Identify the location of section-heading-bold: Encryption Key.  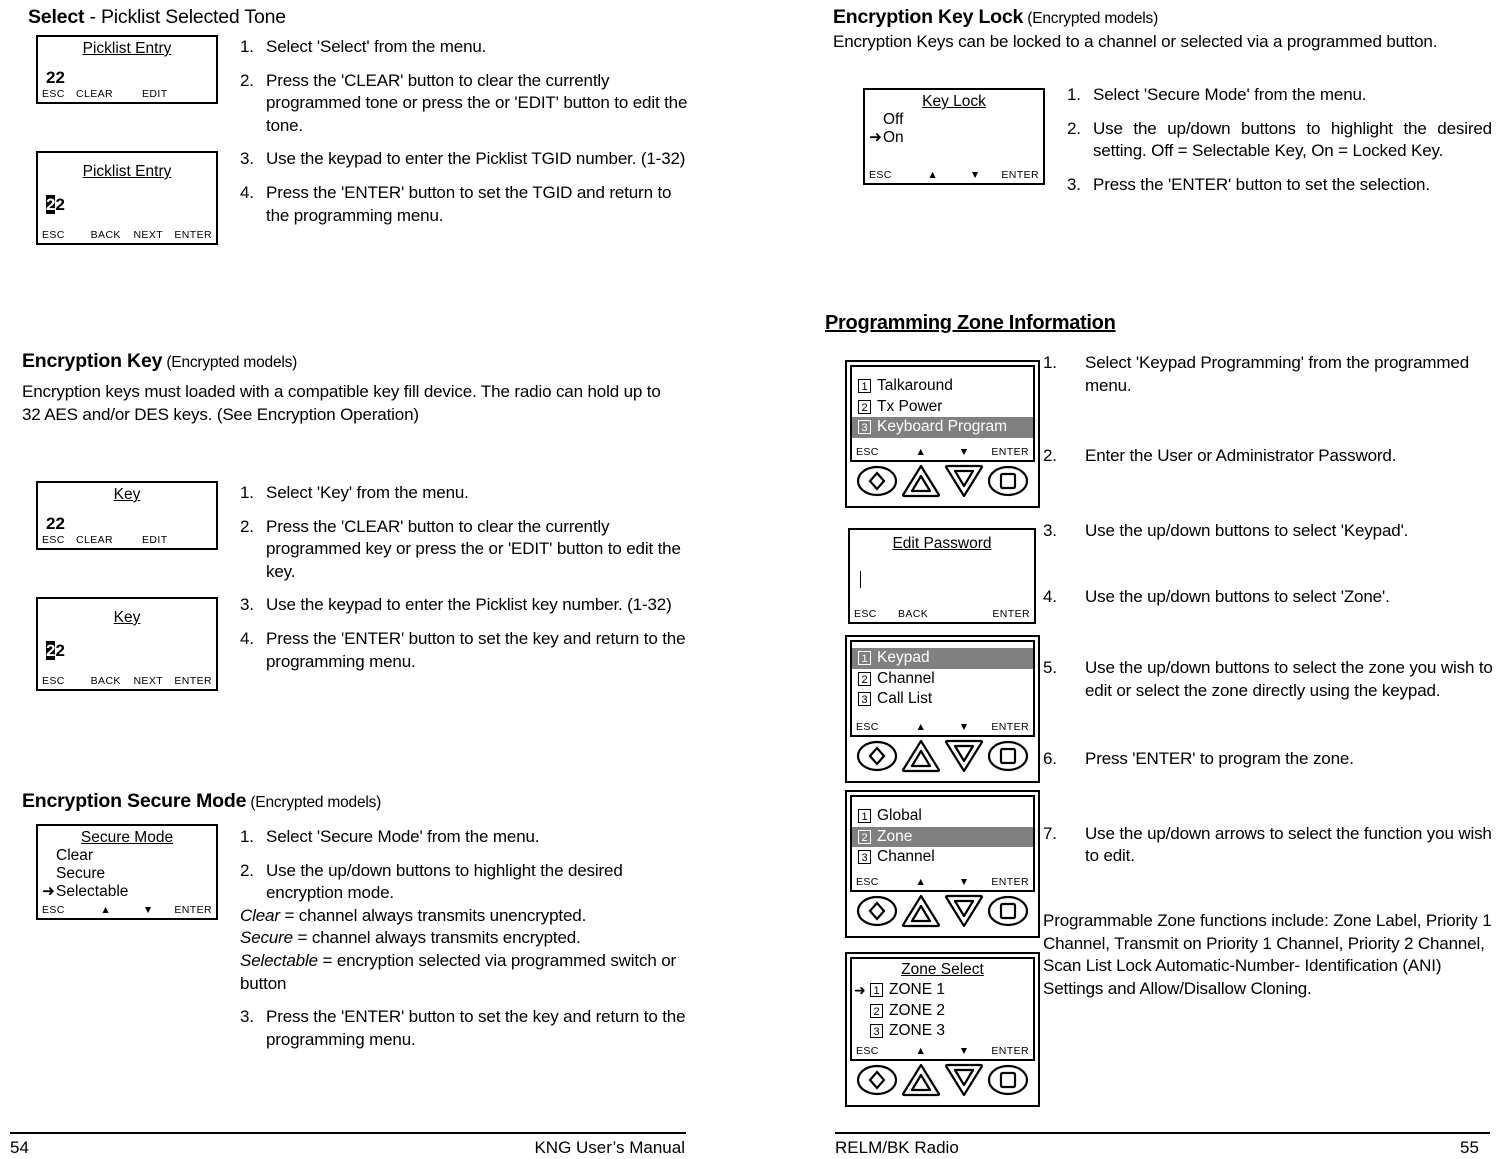
(92, 361).